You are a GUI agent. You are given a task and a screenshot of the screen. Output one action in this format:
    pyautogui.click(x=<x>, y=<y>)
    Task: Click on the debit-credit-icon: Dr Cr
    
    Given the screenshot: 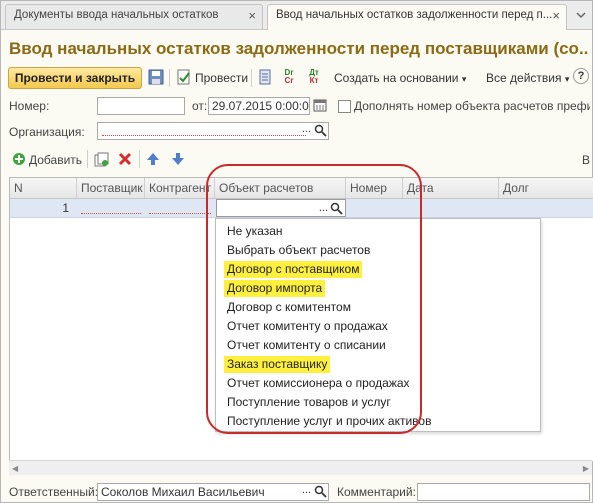 What is the action you would take?
    pyautogui.click(x=289, y=77)
    